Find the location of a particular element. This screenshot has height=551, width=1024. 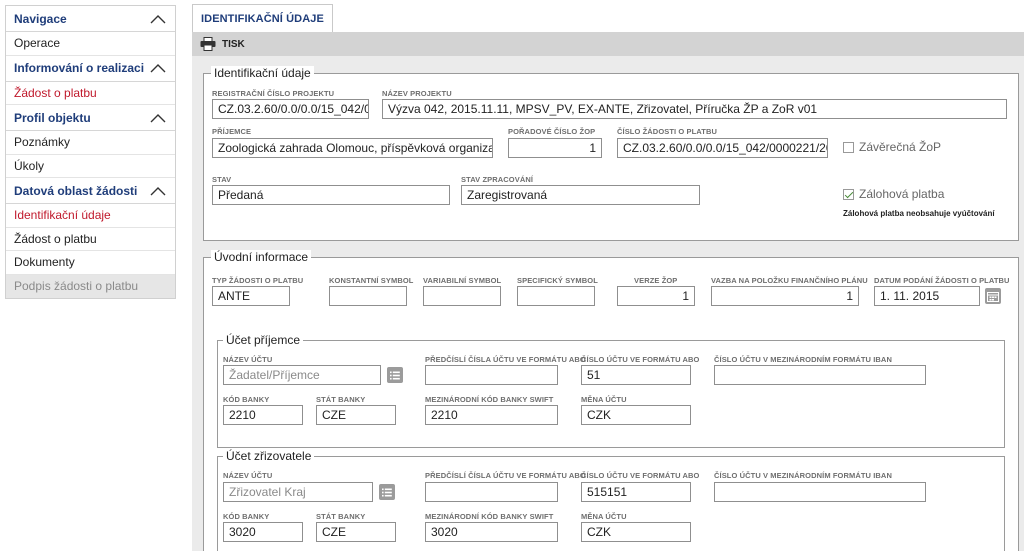

reg-number-field: CZ.03.2.60/0.0/0.0/15_042/0000 is located at coordinates (290, 109).